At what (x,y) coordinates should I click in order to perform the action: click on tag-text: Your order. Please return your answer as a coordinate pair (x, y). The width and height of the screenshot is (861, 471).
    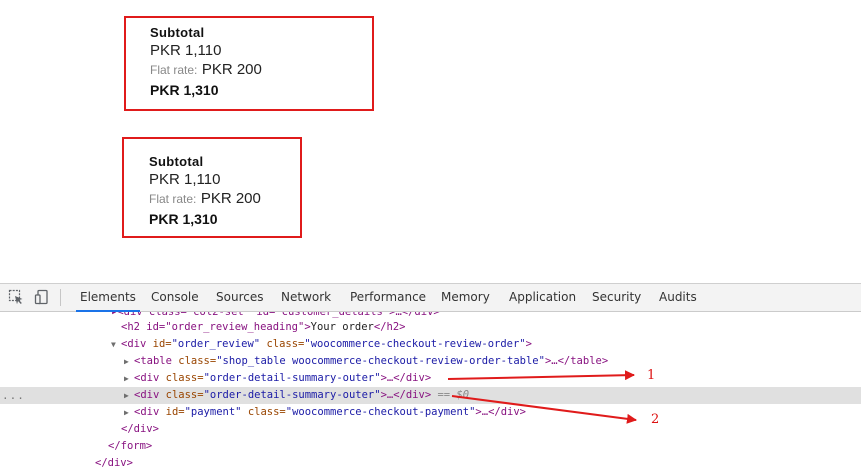
    Looking at the image, I should click on (342, 327).